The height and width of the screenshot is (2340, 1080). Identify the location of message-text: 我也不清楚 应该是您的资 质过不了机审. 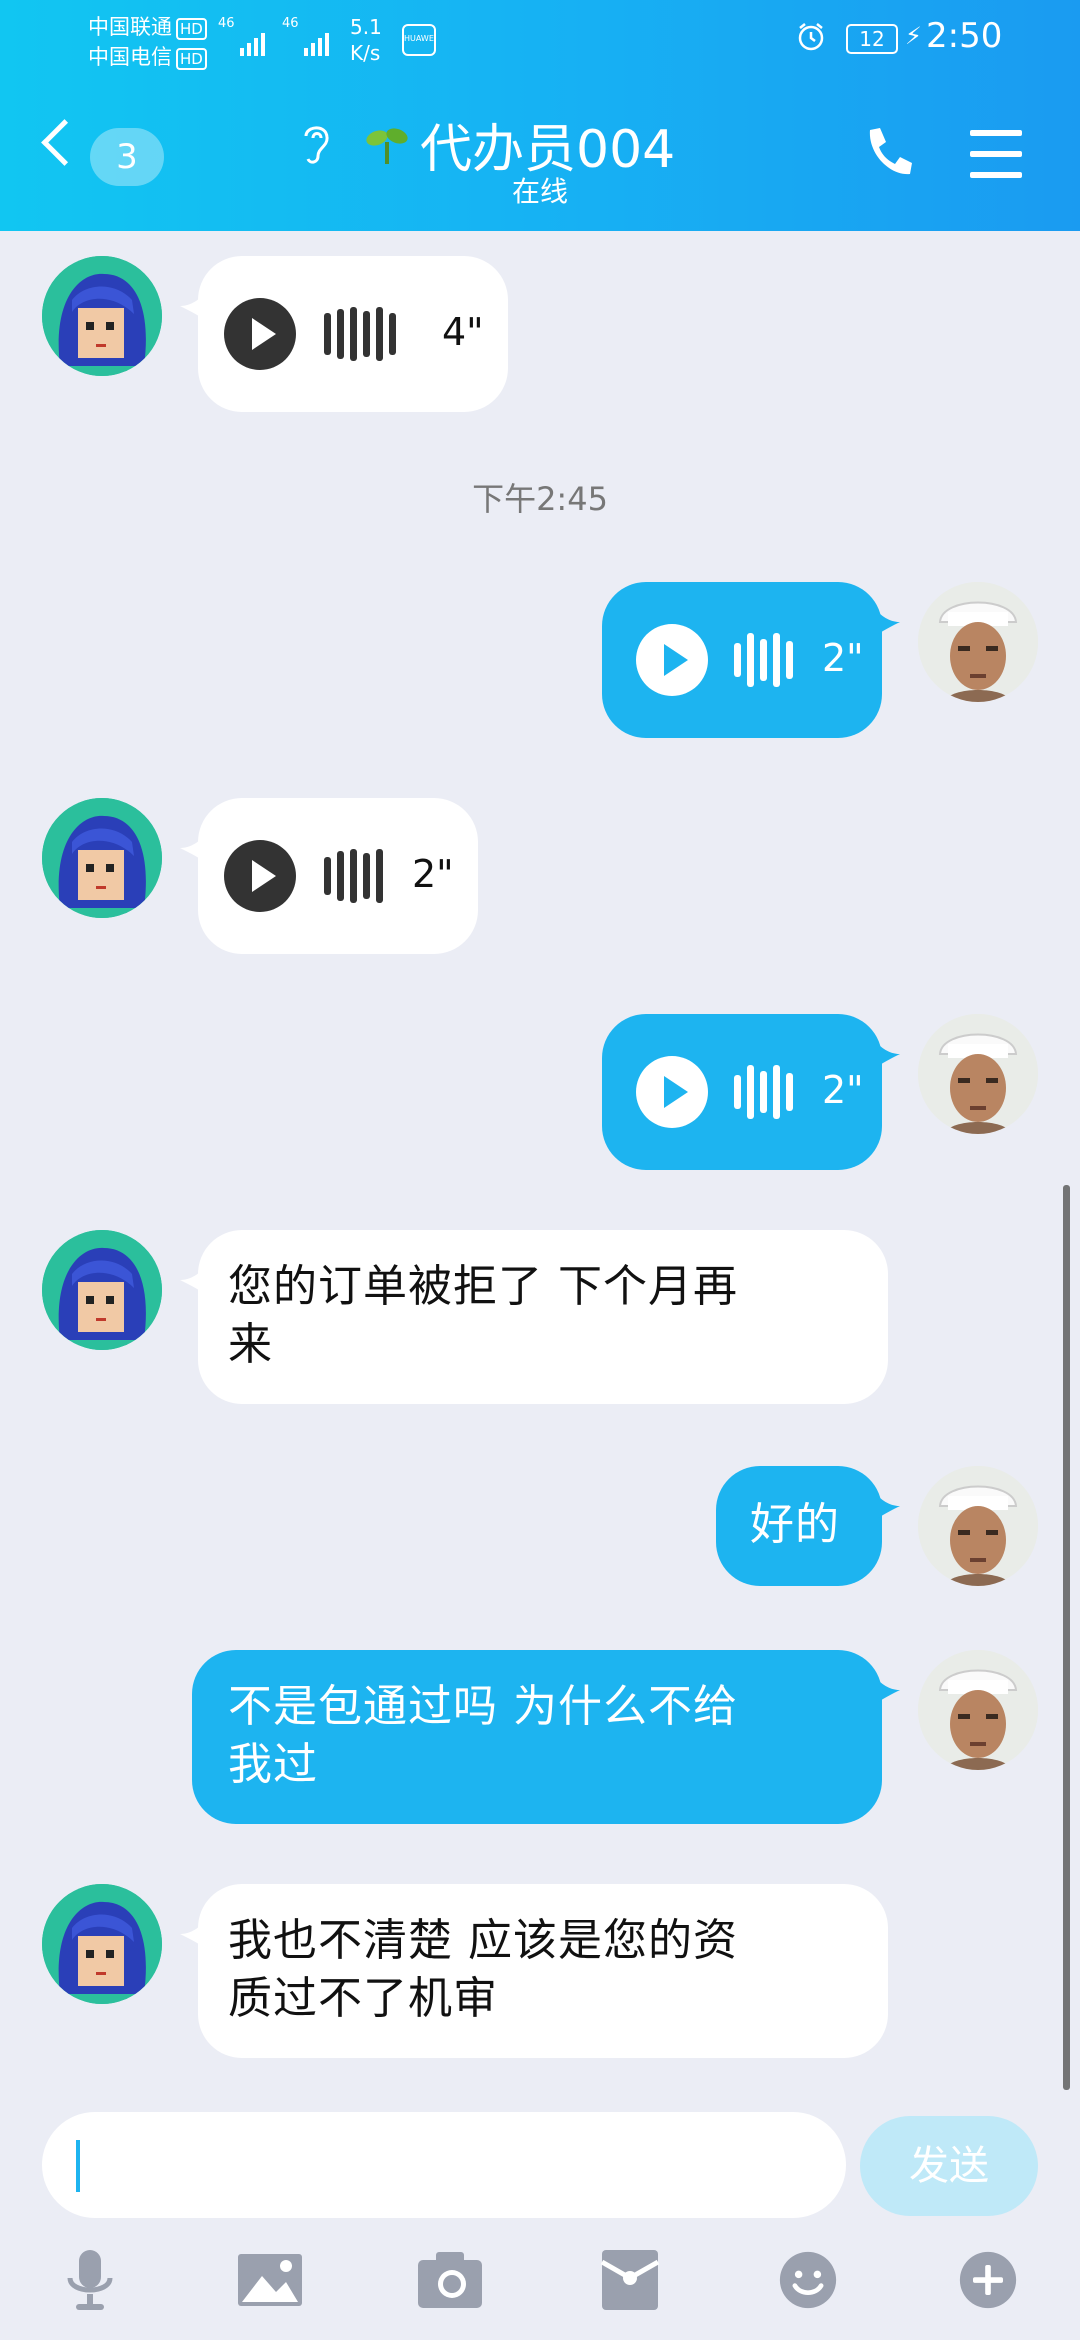
(483, 1969).